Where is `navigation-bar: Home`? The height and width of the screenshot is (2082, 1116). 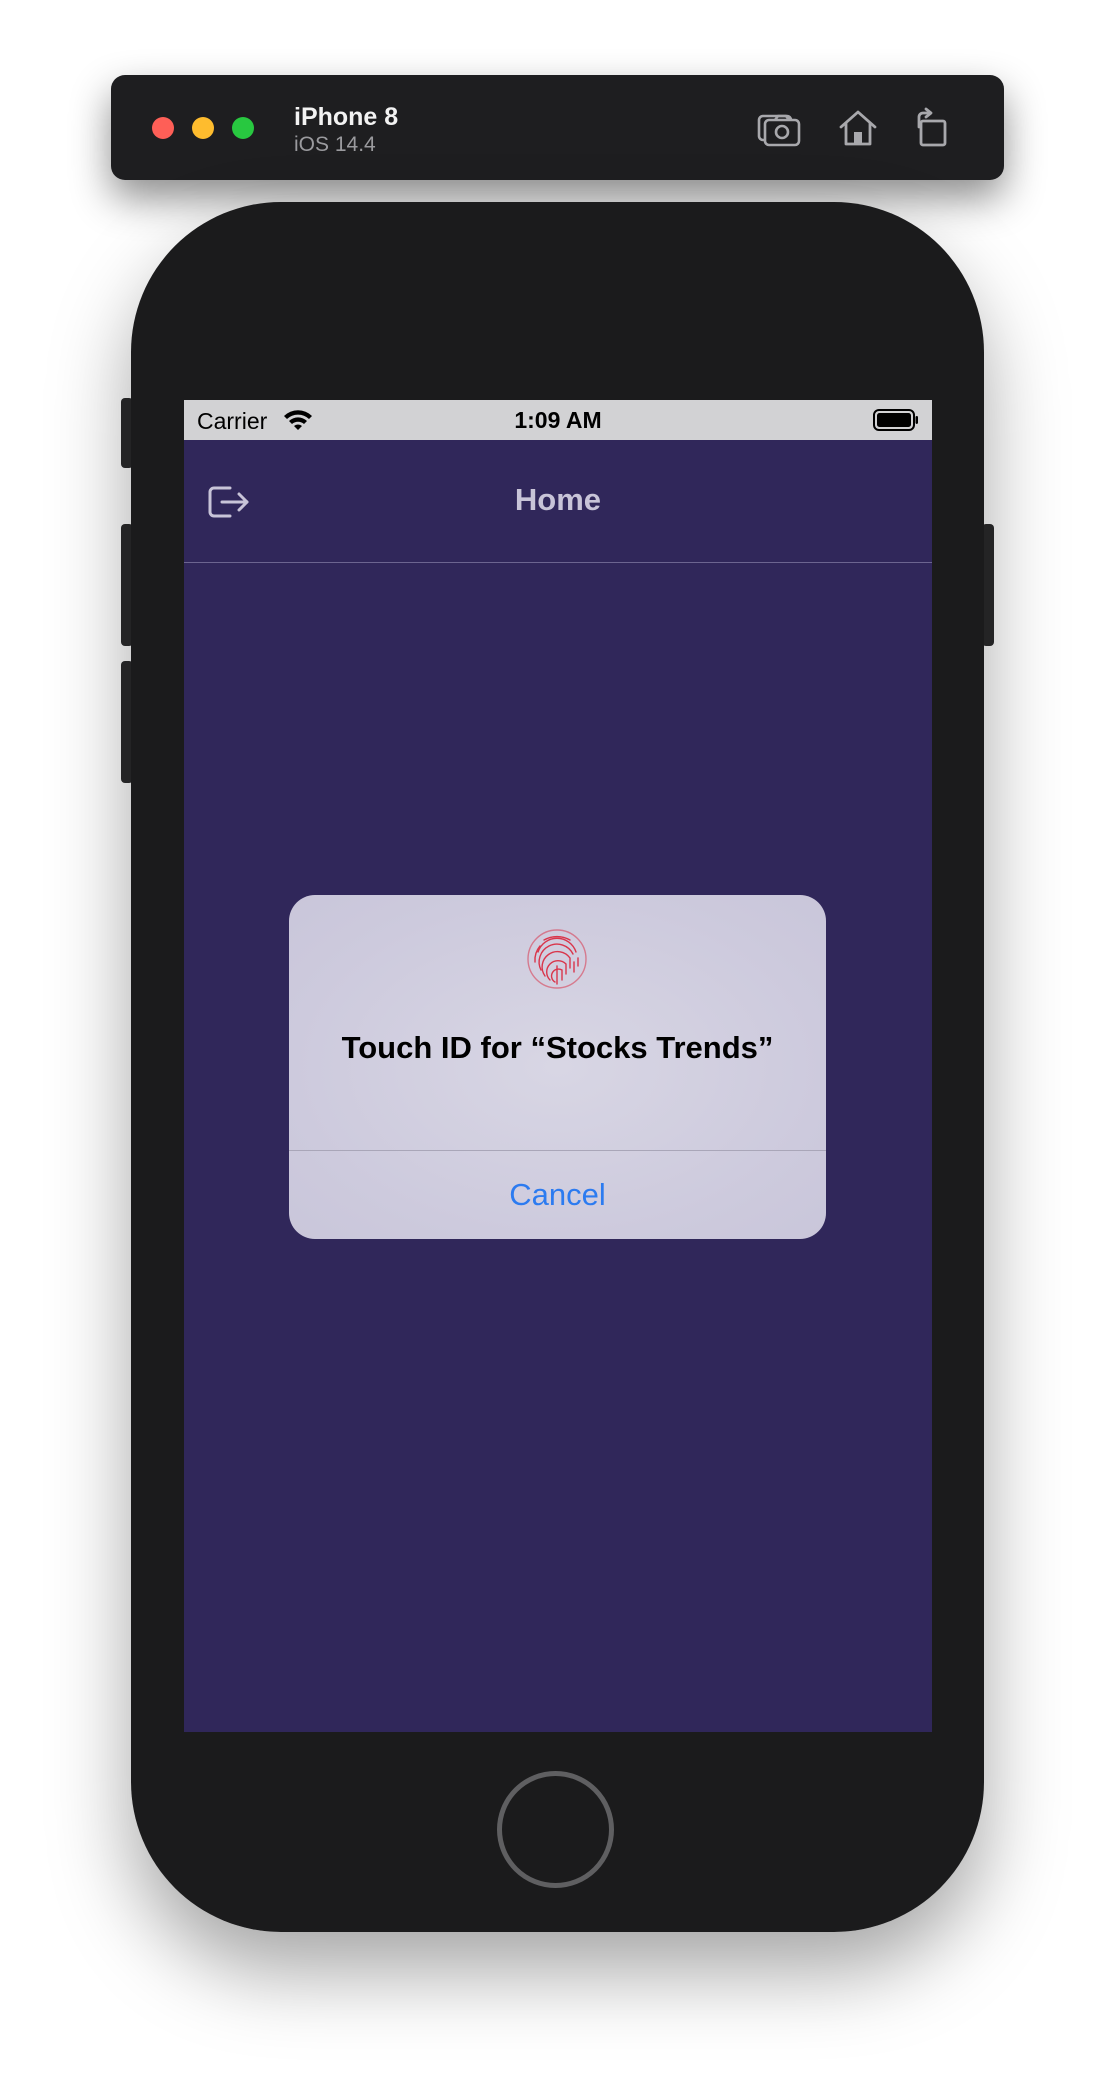
navigation-bar: Home is located at coordinates (558, 501).